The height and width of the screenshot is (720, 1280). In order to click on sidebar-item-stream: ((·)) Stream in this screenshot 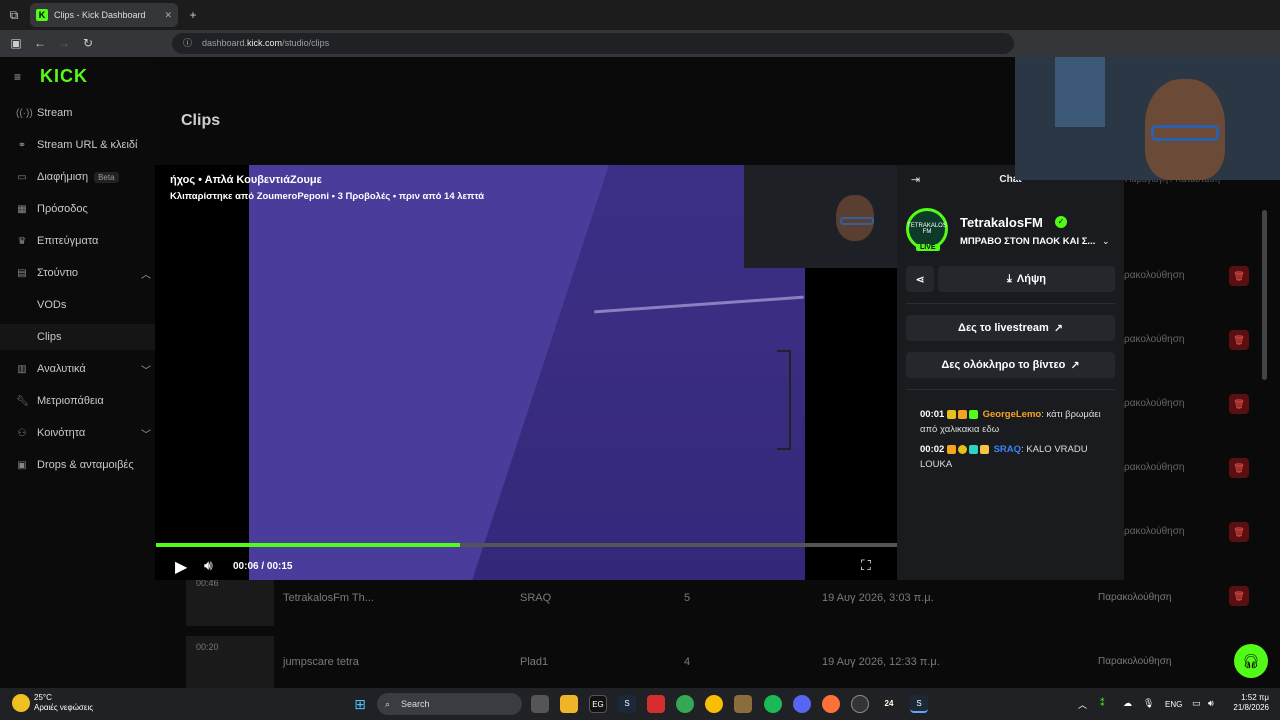, I will do `click(77, 113)`.